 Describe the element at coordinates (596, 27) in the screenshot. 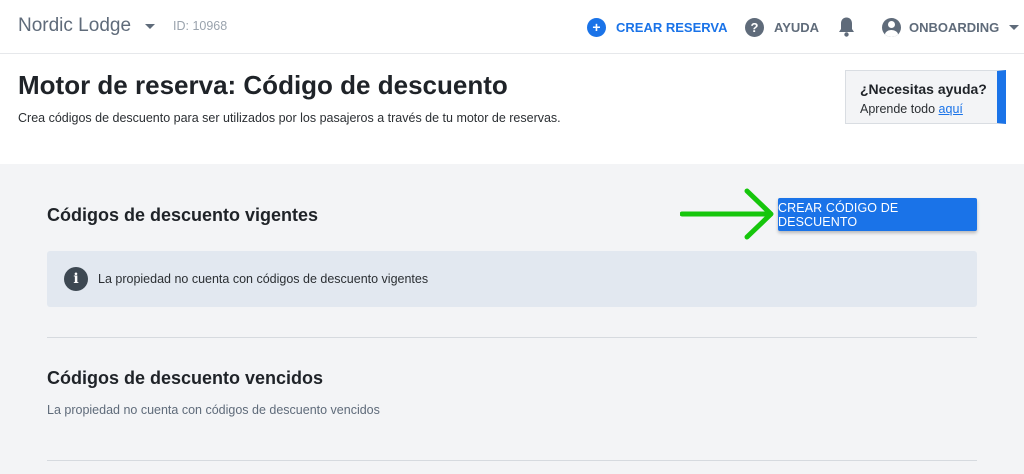

I see `plus-circle-icon: +` at that location.